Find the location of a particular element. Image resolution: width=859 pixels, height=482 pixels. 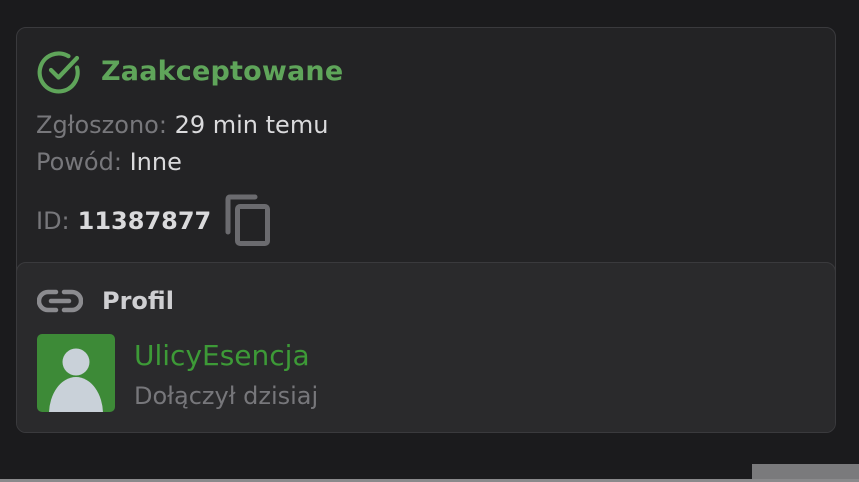

profile-username-link: UlicyEsencja is located at coordinates (222, 355).